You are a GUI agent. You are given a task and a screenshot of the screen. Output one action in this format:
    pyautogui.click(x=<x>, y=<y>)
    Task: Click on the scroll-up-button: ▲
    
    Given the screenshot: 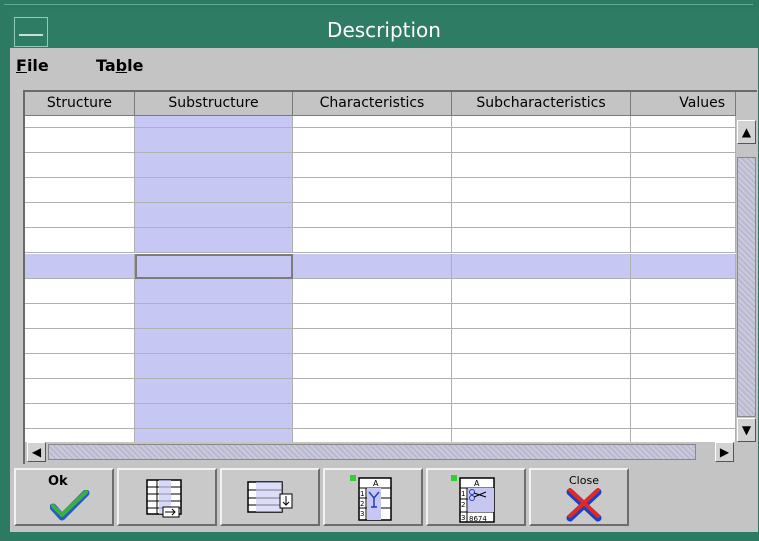 What is the action you would take?
    pyautogui.click(x=746, y=132)
    